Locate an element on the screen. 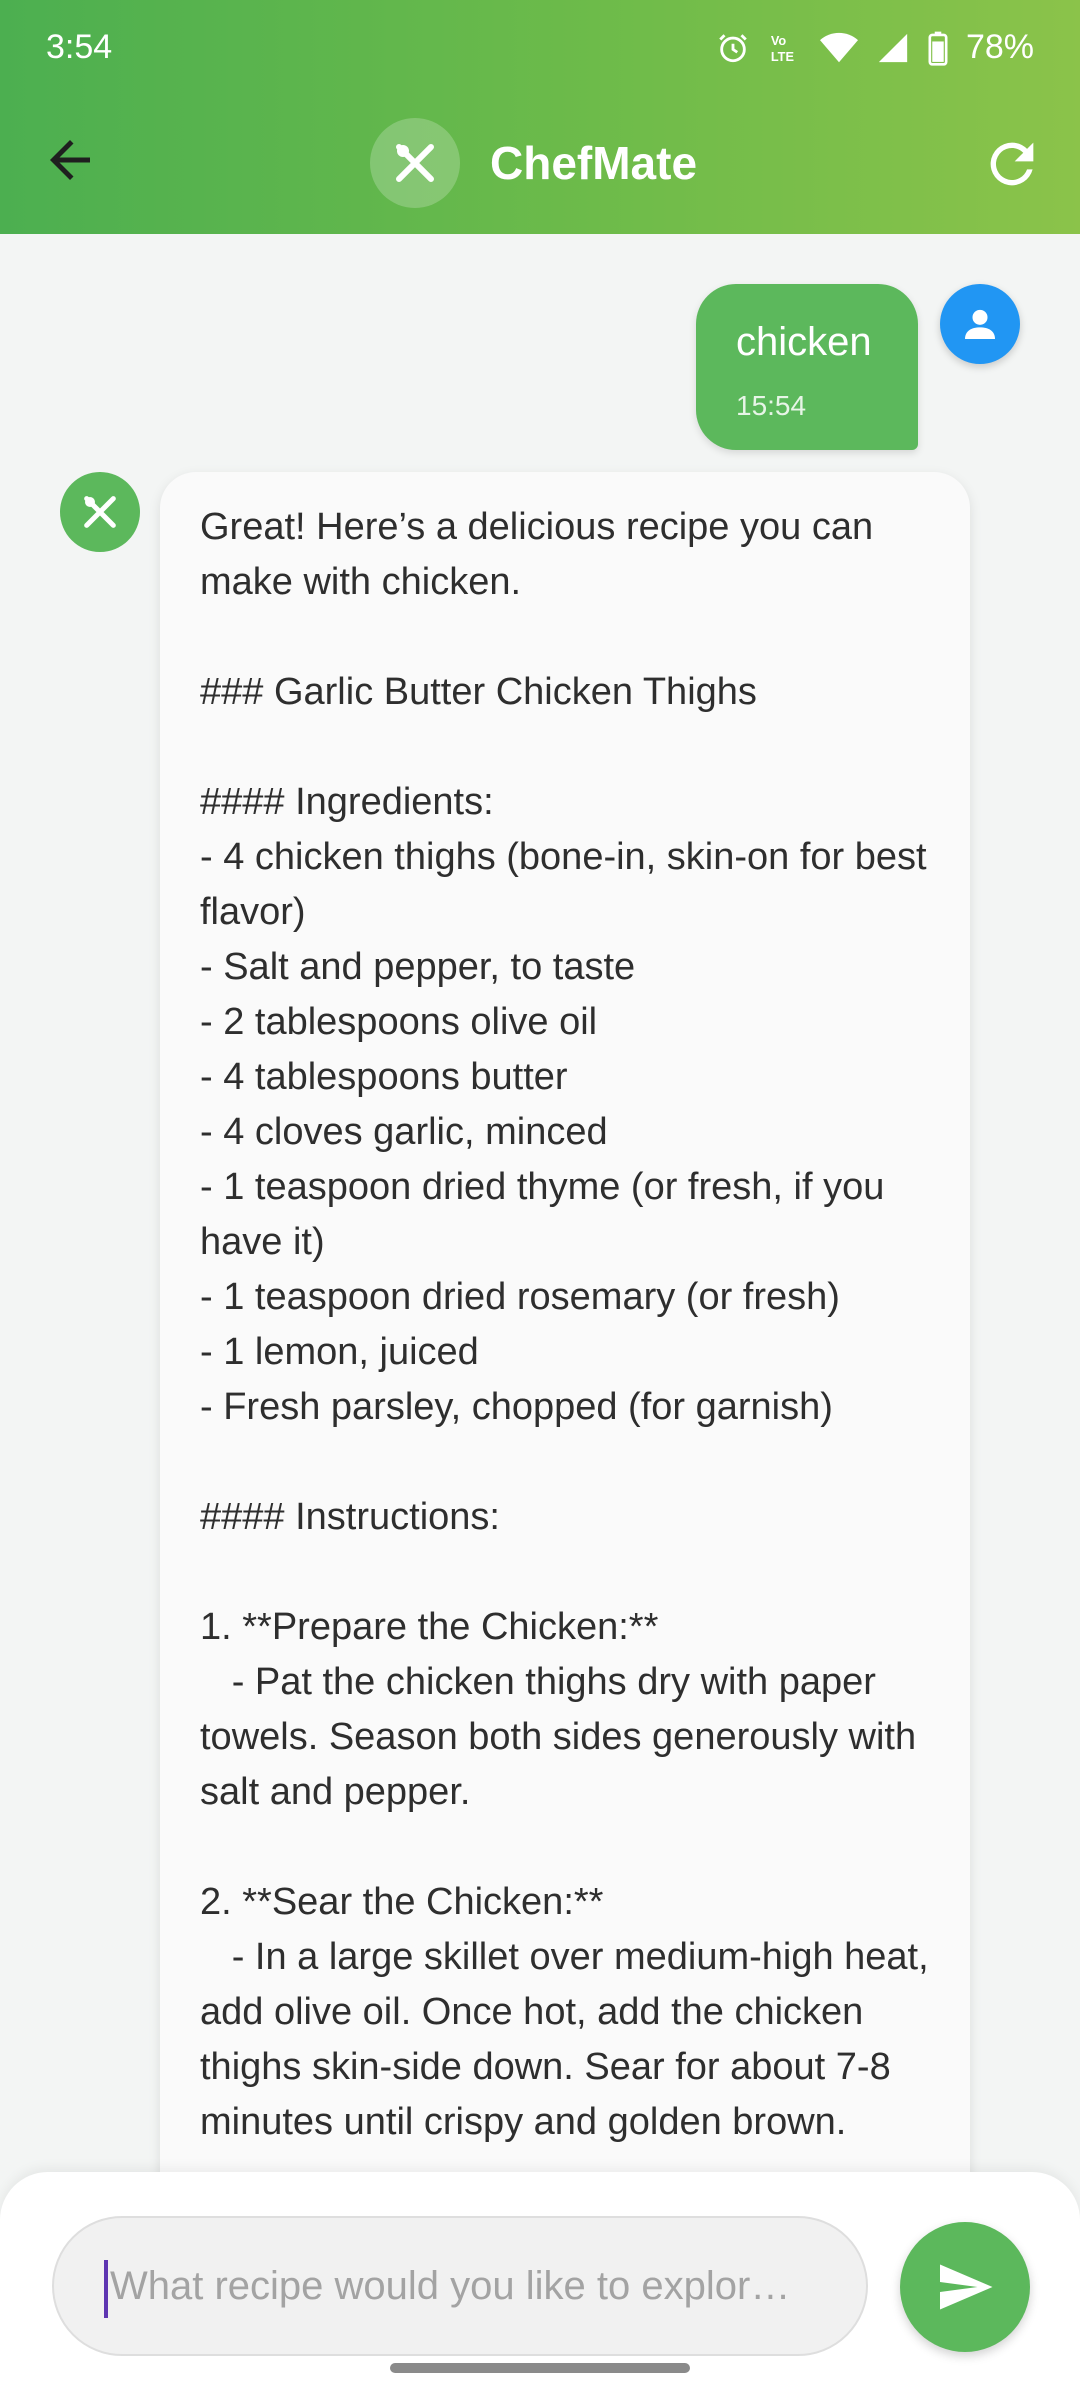 The image size is (1080, 2400). svg-text: LTE is located at coordinates (782, 55).